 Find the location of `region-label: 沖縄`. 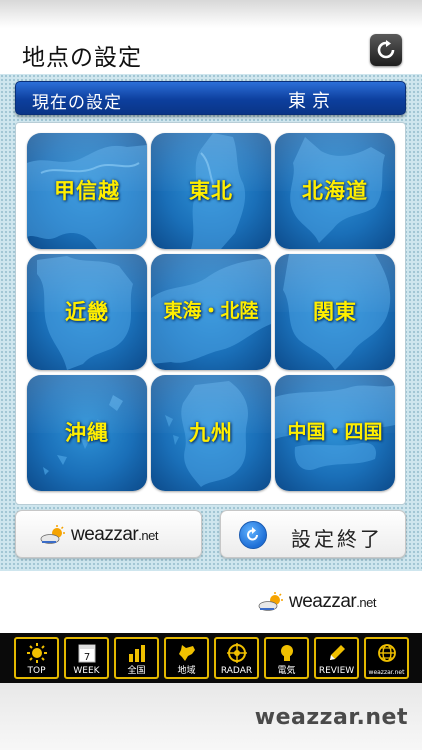

region-label: 沖縄 is located at coordinates (87, 433).